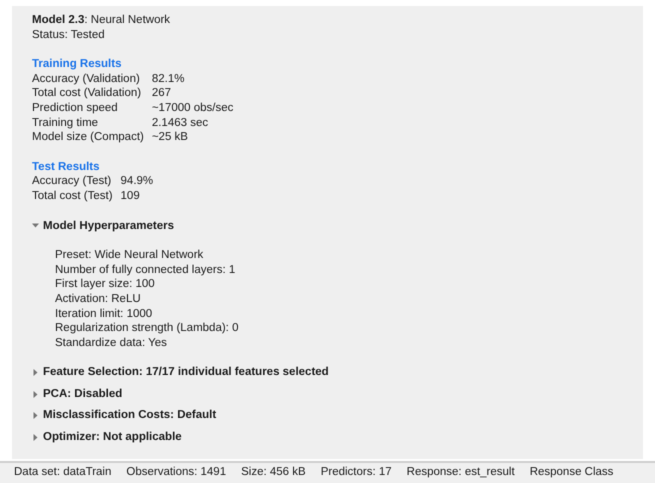 This screenshot has height=483, width=655. Describe the element at coordinates (66, 123) in the screenshot. I see `metric-label: Training time` at that location.